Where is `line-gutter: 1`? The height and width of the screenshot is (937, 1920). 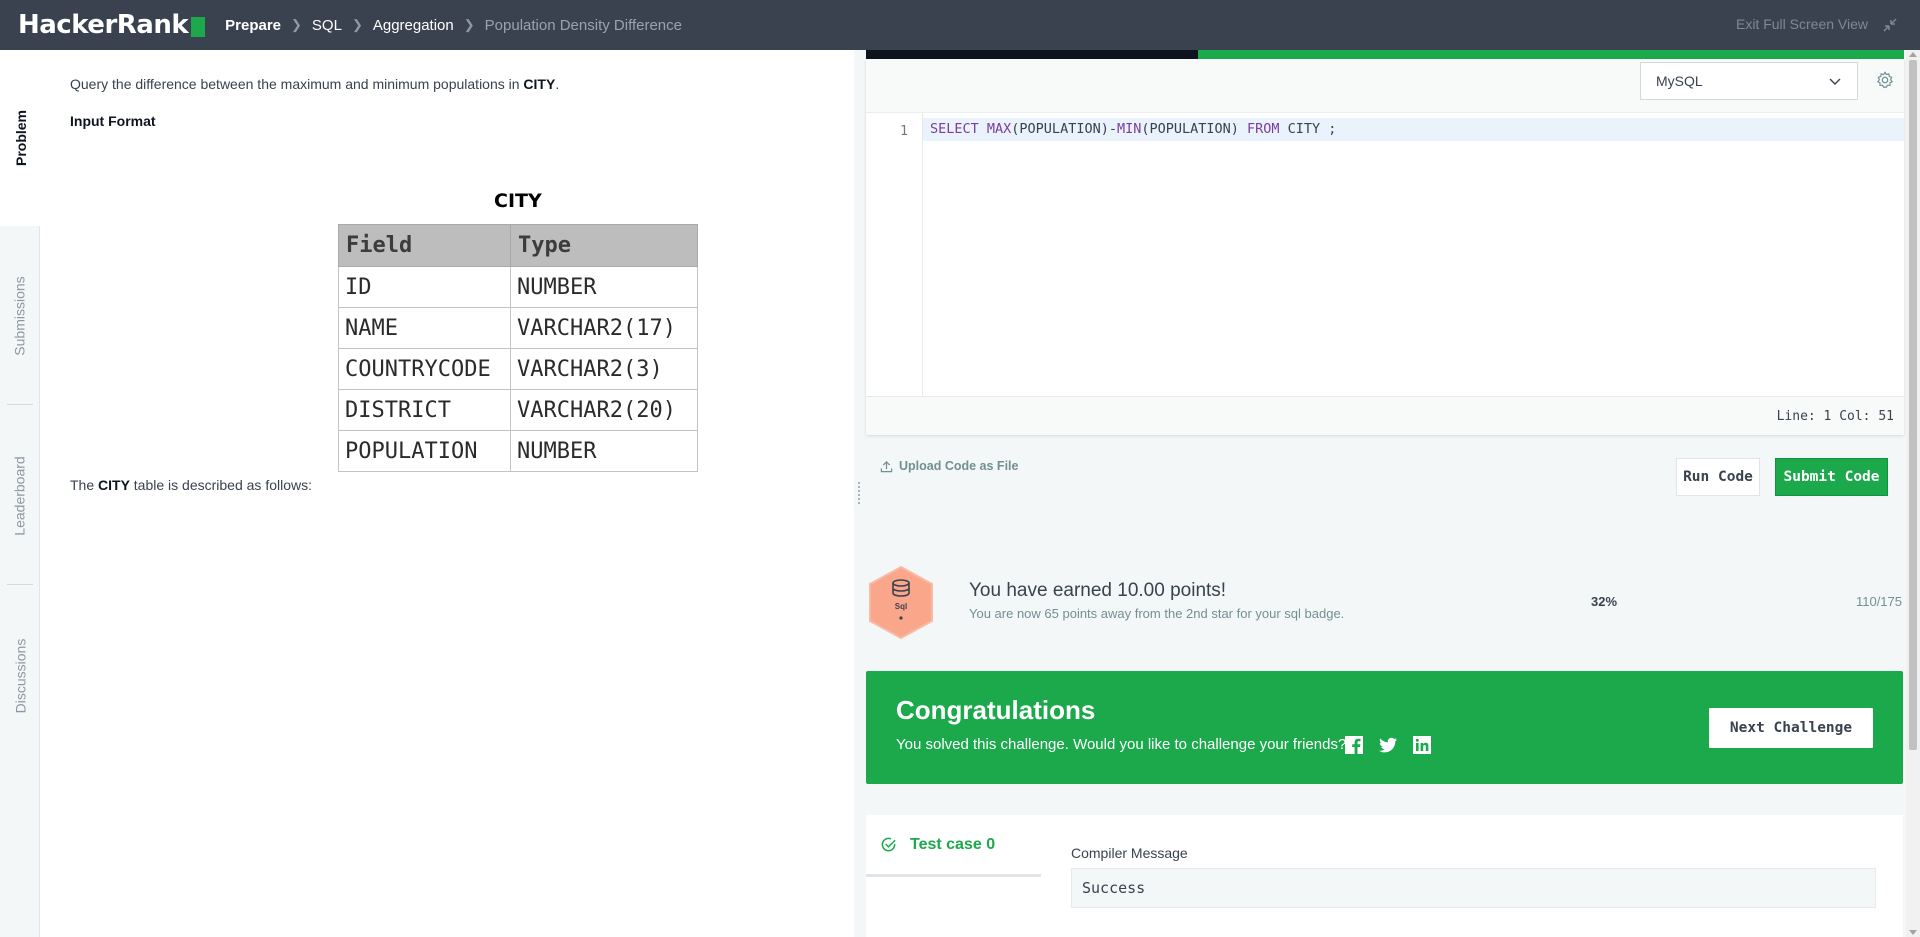
line-gutter: 1 is located at coordinates (894, 254).